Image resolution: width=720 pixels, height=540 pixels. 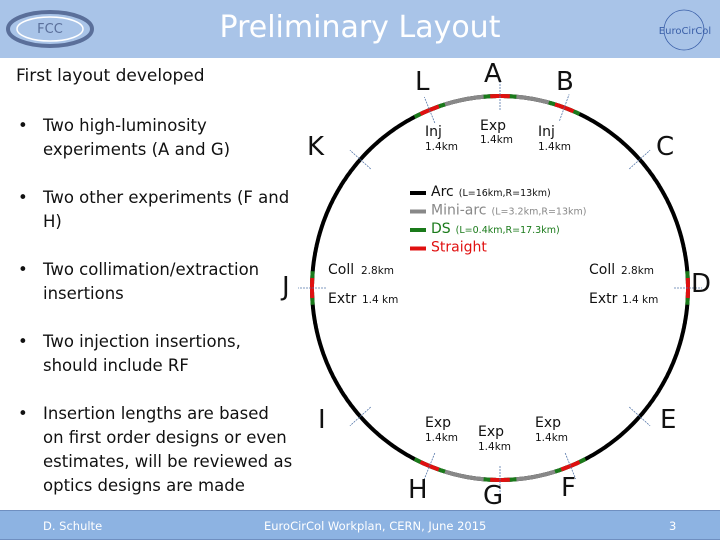 I want to click on point-K: K, so click(x=316, y=147).